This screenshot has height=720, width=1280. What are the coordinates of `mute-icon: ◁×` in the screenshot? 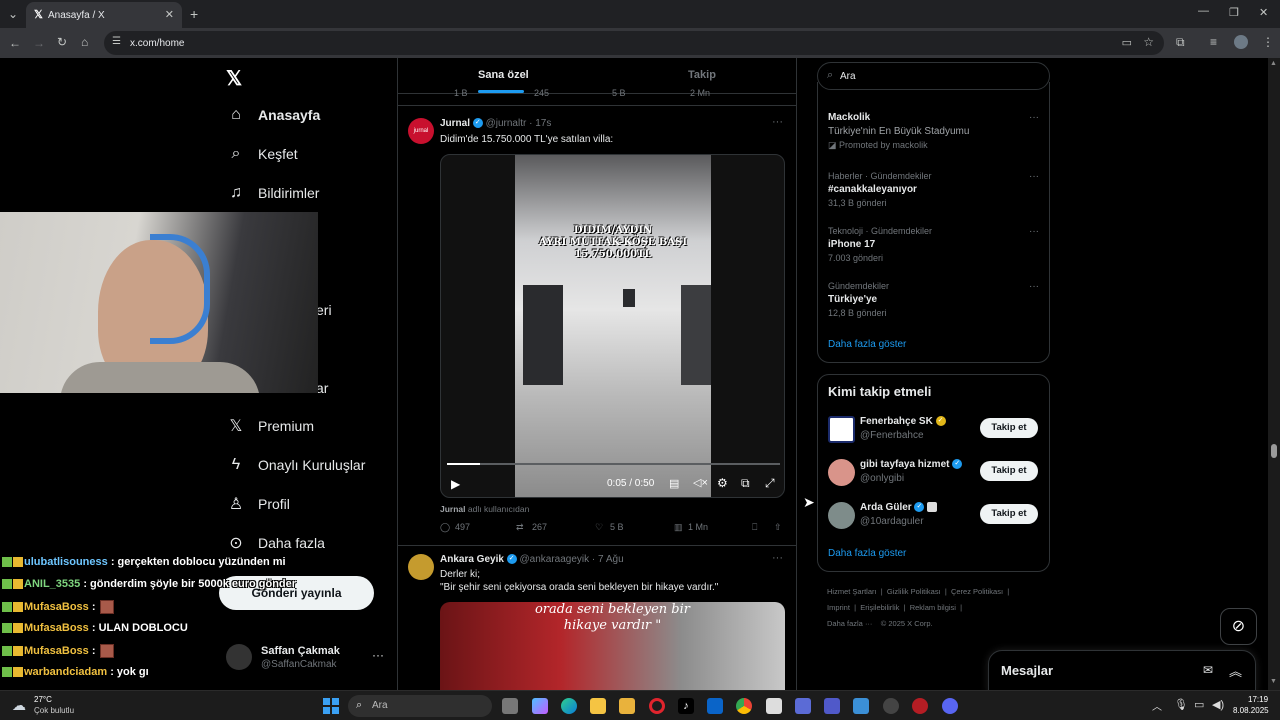 It's located at (700, 482).